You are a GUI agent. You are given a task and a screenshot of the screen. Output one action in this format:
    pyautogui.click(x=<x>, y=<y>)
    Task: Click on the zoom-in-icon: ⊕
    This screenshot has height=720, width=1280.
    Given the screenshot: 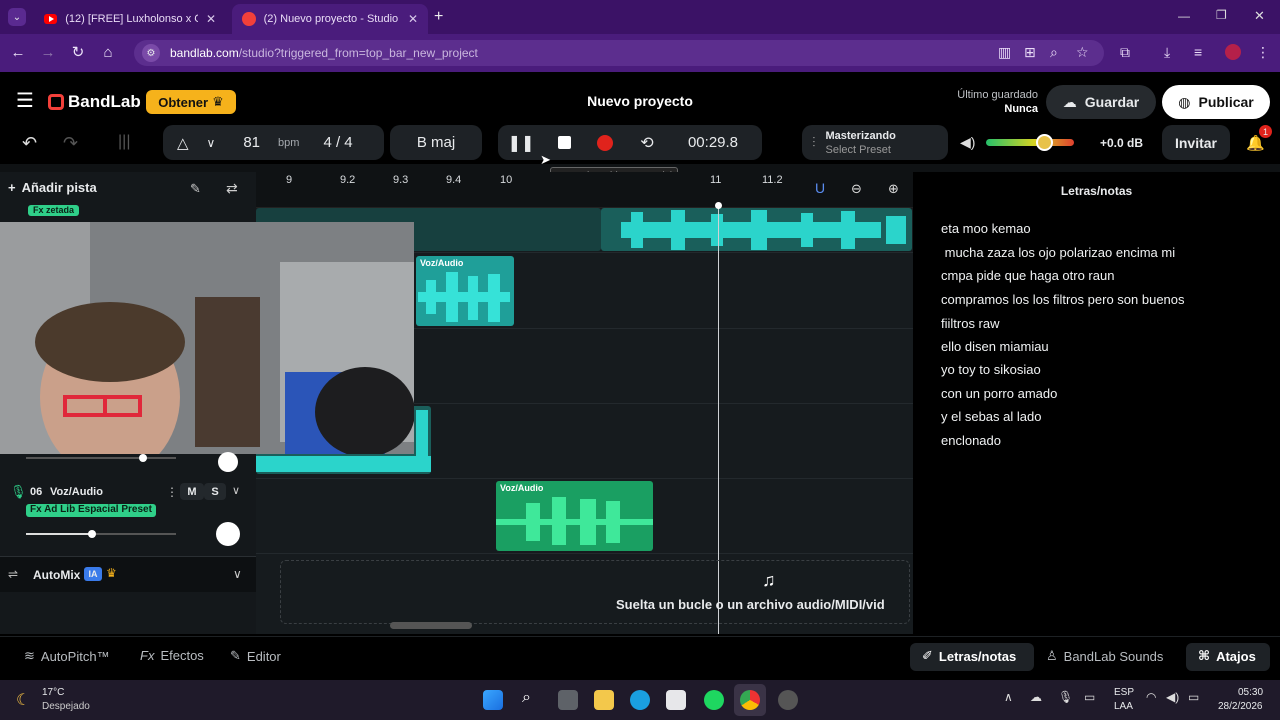 What is the action you would take?
    pyautogui.click(x=893, y=189)
    